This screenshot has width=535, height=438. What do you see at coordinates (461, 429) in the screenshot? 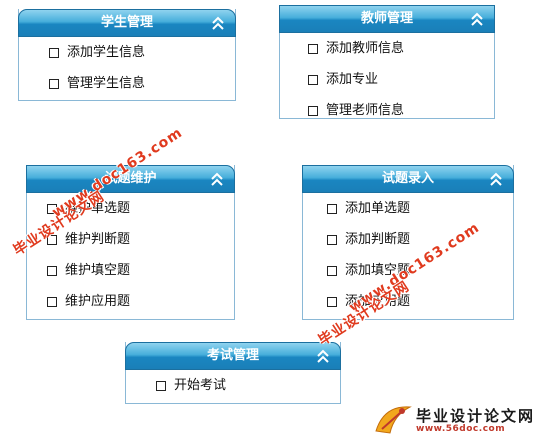
I see `logo-url: www.56doc.com` at bounding box center [461, 429].